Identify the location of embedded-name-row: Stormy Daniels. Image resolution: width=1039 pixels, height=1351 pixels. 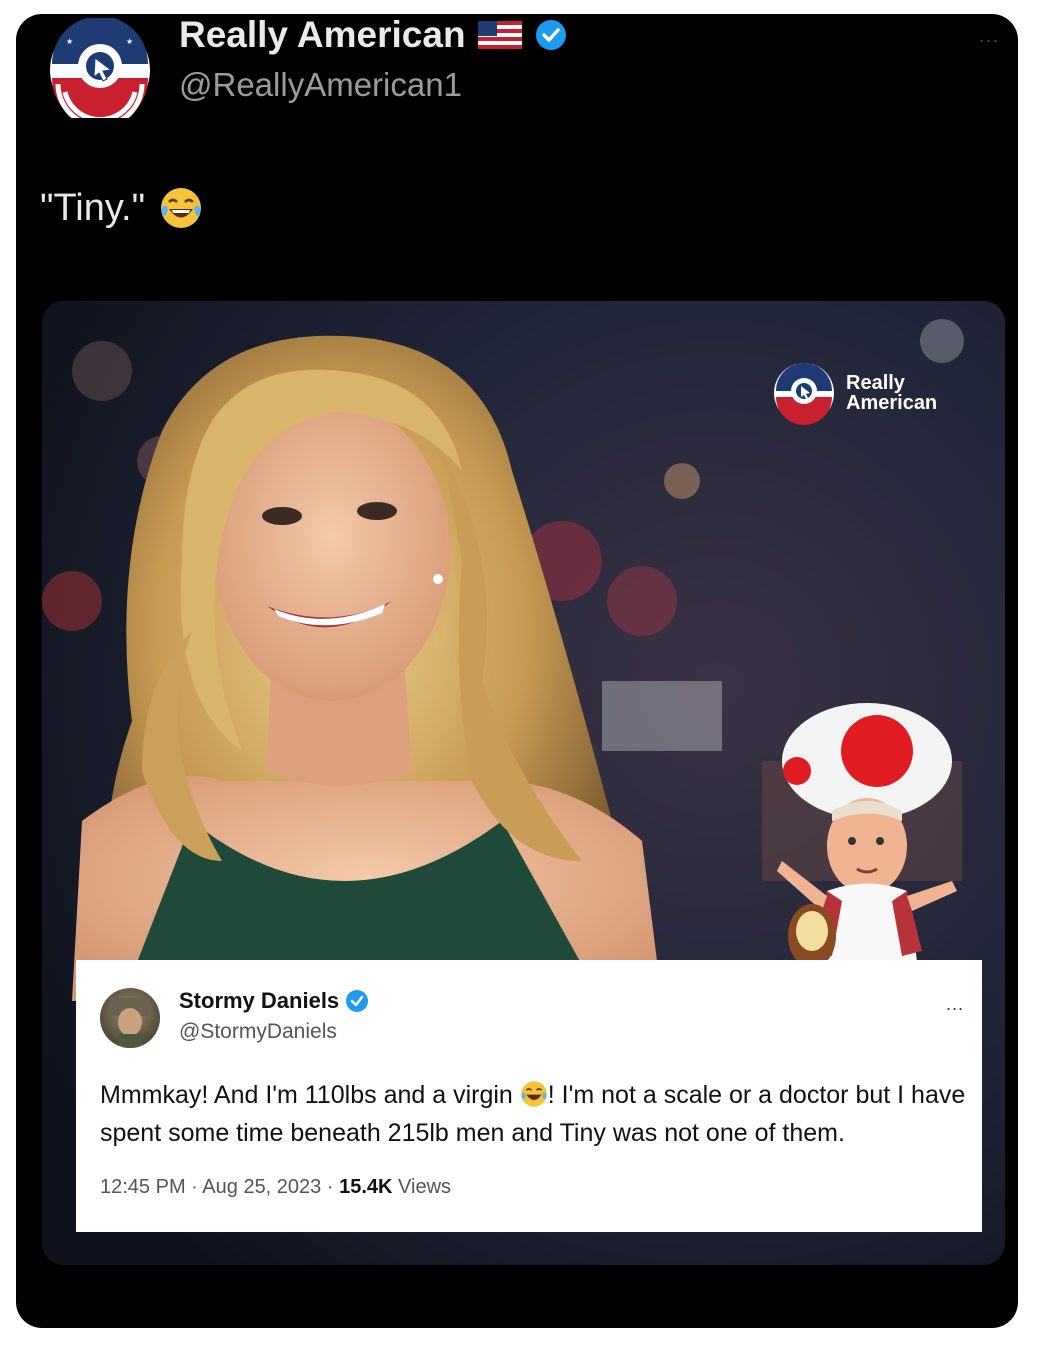
(274, 1001).